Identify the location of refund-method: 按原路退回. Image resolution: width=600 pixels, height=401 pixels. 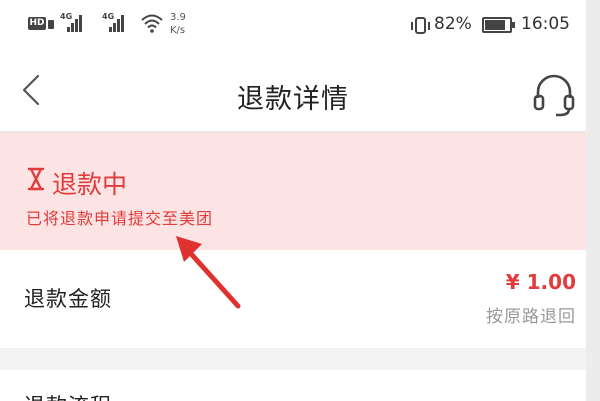
(531, 317).